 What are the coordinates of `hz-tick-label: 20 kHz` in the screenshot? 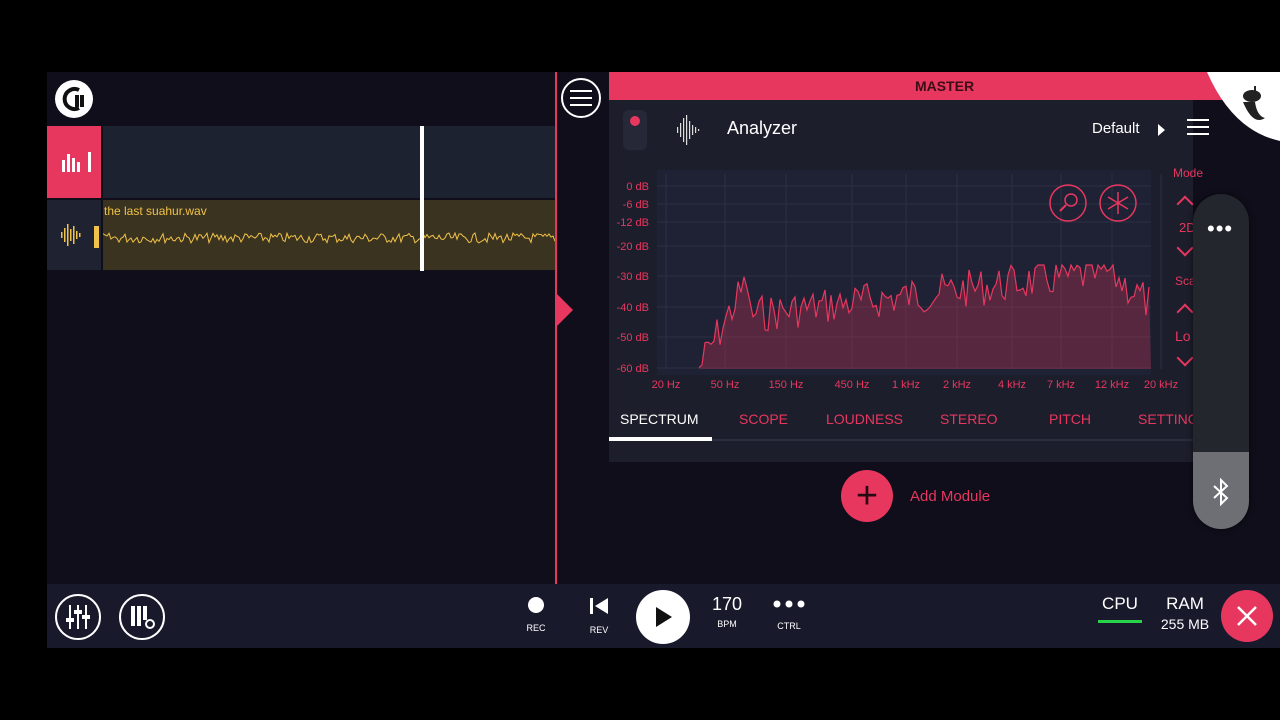 It's located at (1161, 385).